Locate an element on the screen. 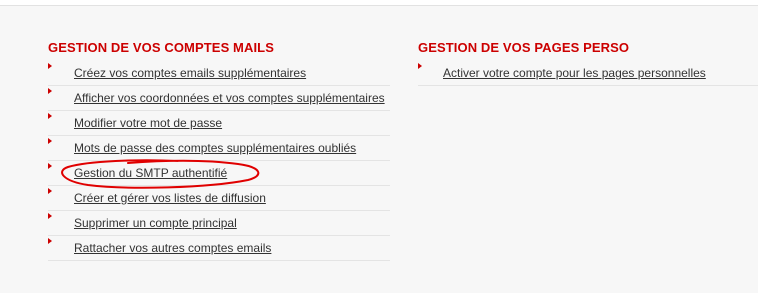  create-email-accounts-link: Créez vos comptes emails supplémentaires is located at coordinates (190, 73).